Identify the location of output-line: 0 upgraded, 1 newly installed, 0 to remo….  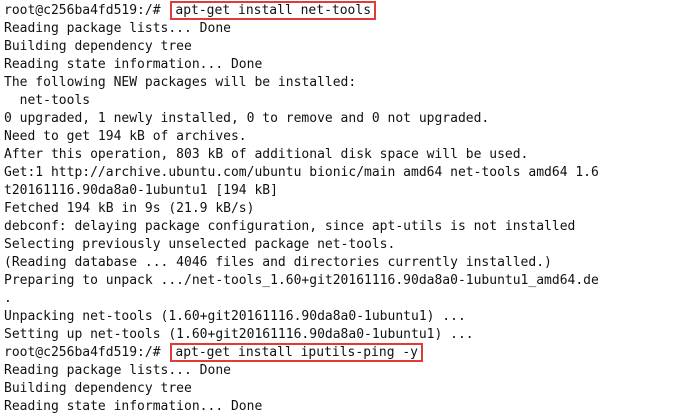
(247, 118).